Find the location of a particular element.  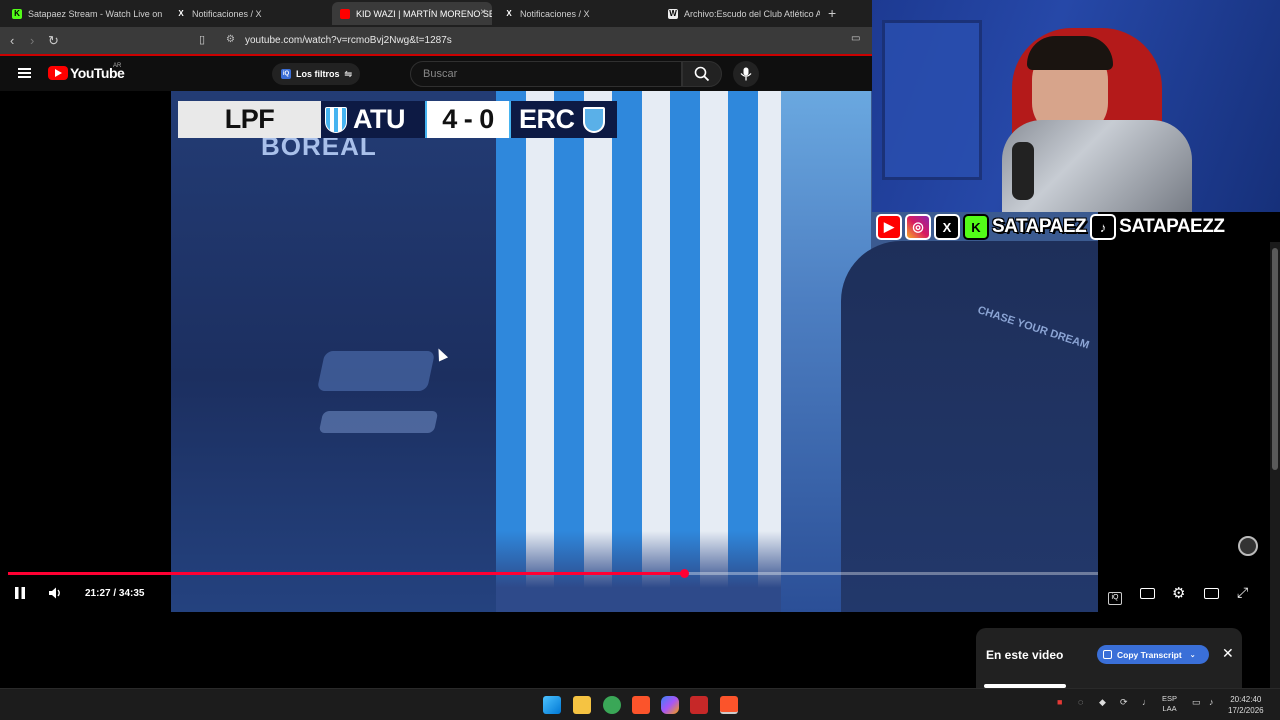

kick-icon: K is located at coordinates (17, 13).